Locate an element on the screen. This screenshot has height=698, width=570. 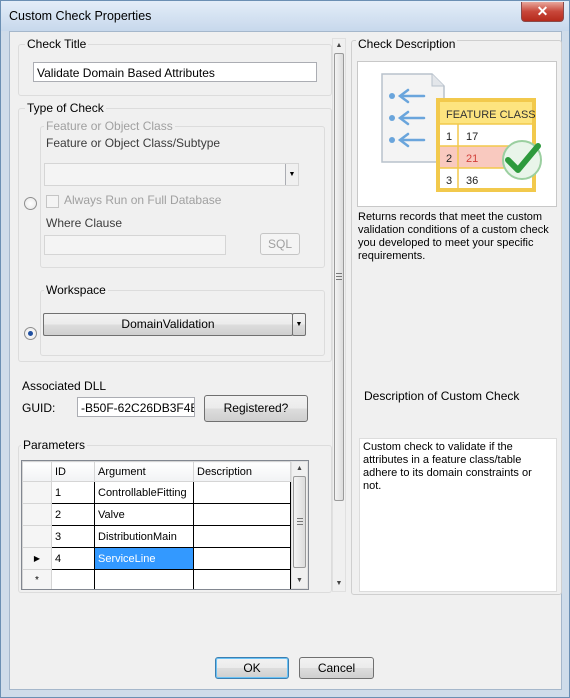
always-run-label: Always Run on Full Database is located at coordinates (143, 200).